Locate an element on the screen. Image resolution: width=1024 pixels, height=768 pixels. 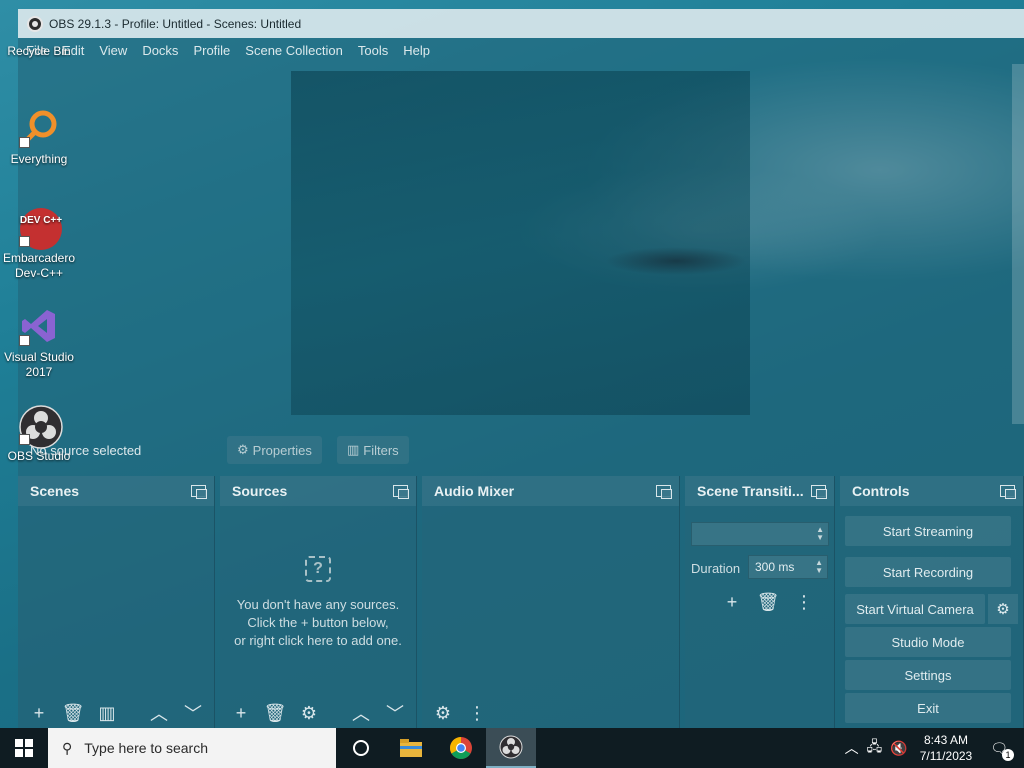
taskbar-search: ⚲ Type here to search is located at coordinates (192, 748).